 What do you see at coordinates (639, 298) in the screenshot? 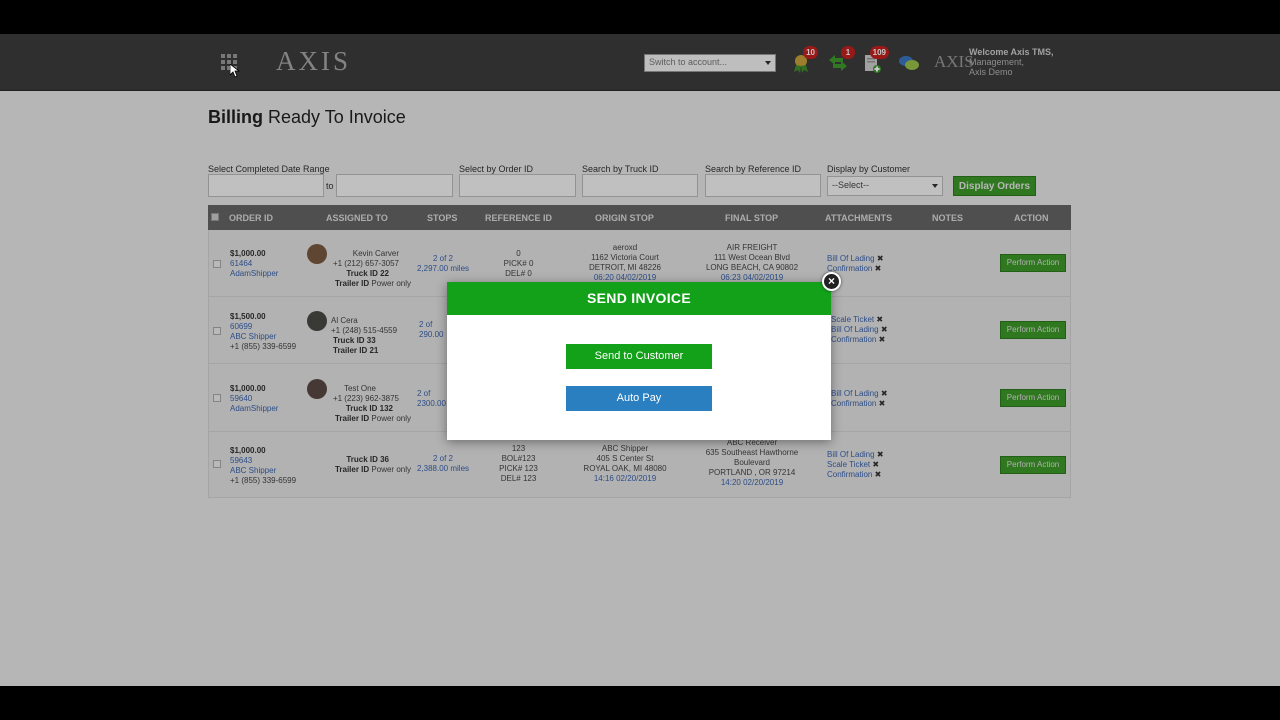
I see `modal-title: SEND INVOICE` at bounding box center [639, 298].